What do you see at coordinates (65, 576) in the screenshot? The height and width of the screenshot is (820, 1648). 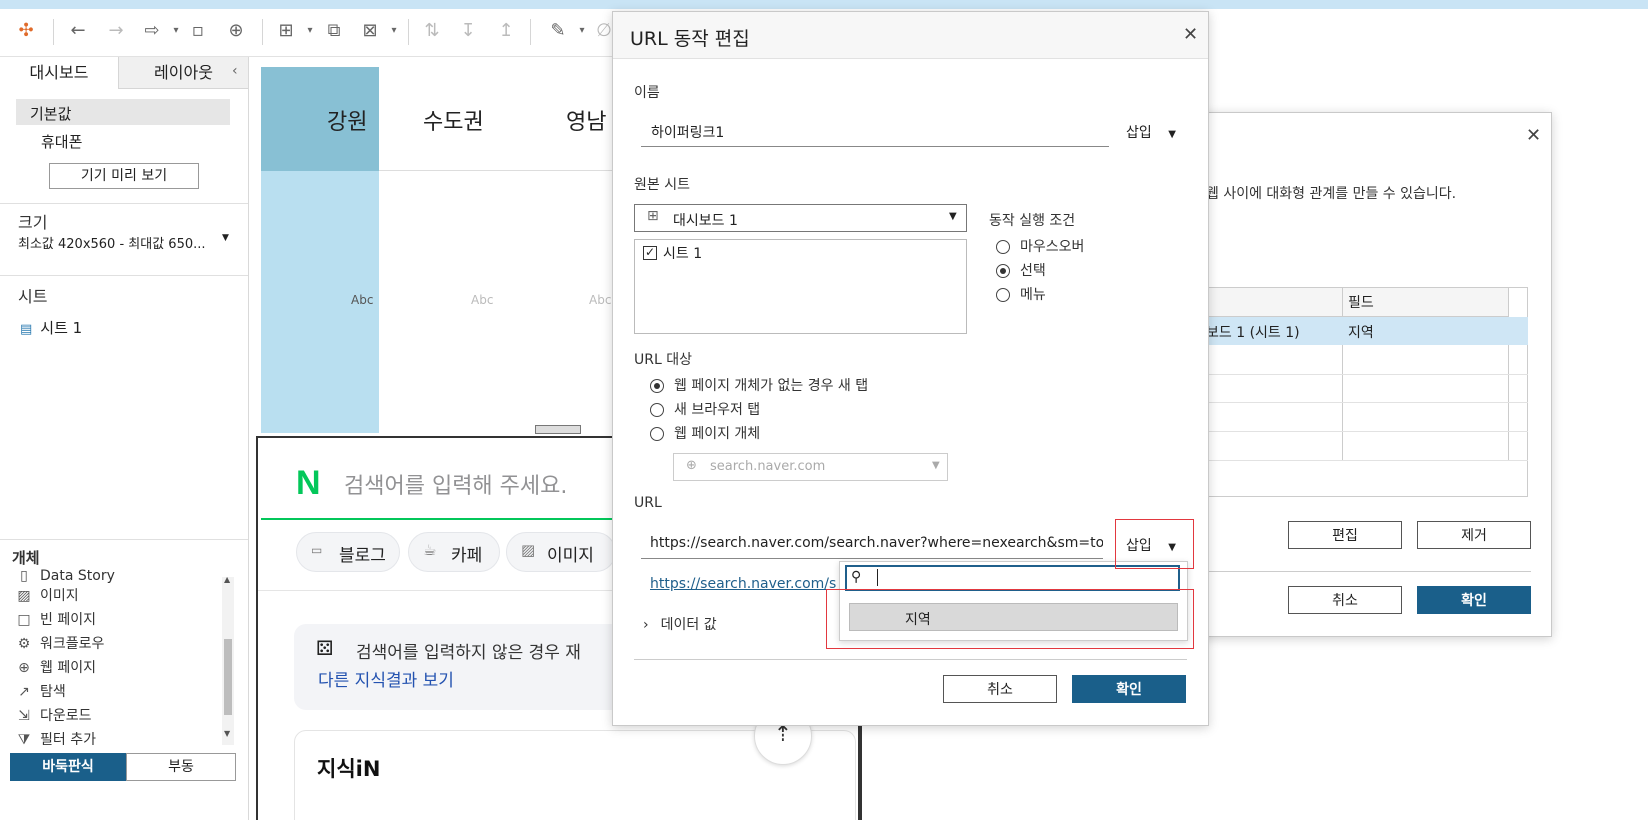 I see `object-data-story: ▯ Data Story` at bounding box center [65, 576].